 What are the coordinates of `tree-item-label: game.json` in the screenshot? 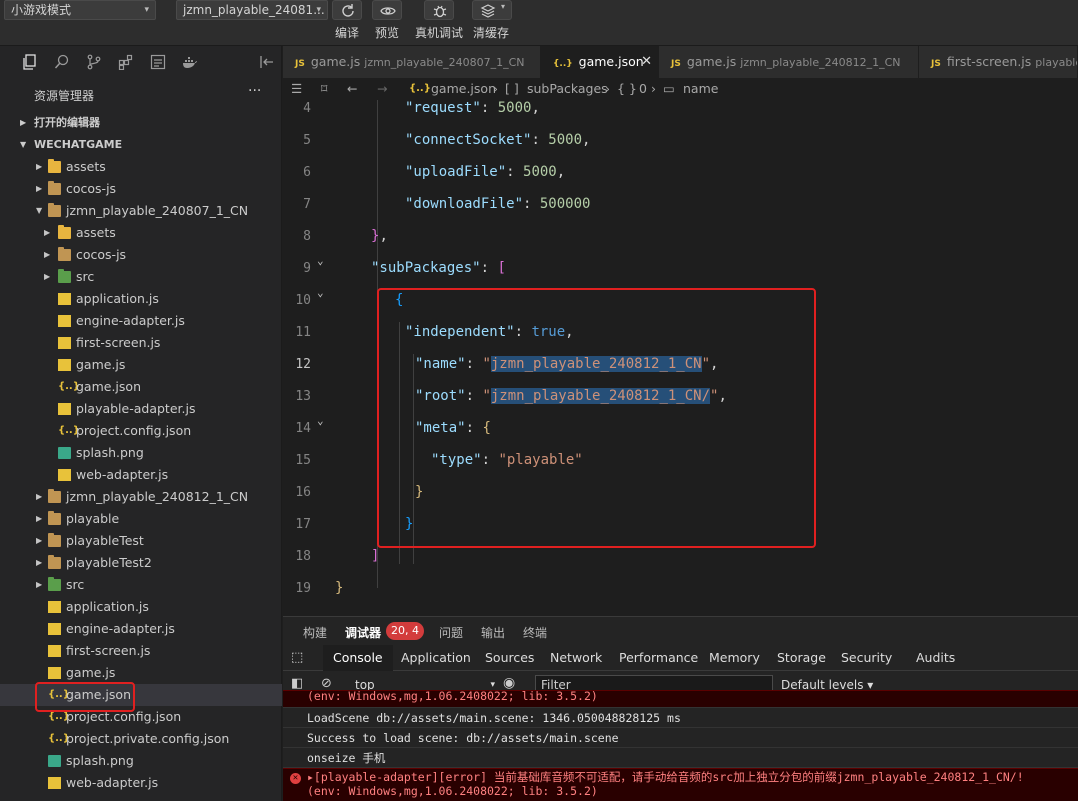 It's located at (108, 386).